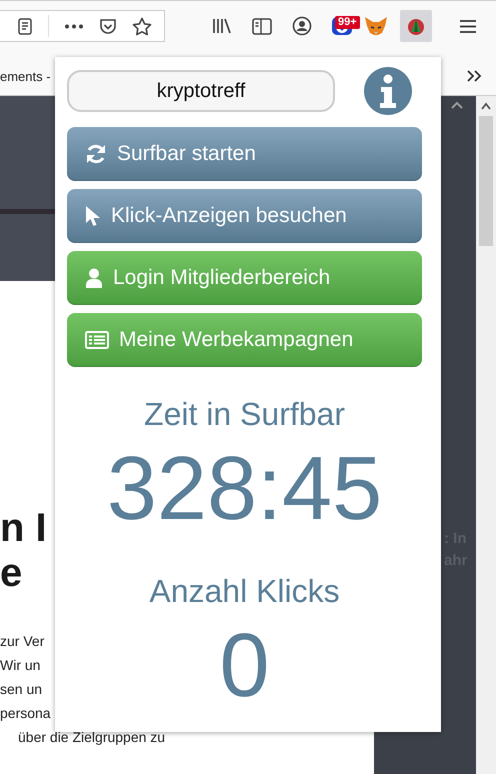 This screenshot has height=774, width=496. What do you see at coordinates (486, 435) in the screenshot?
I see `scrollbar` at bounding box center [486, 435].